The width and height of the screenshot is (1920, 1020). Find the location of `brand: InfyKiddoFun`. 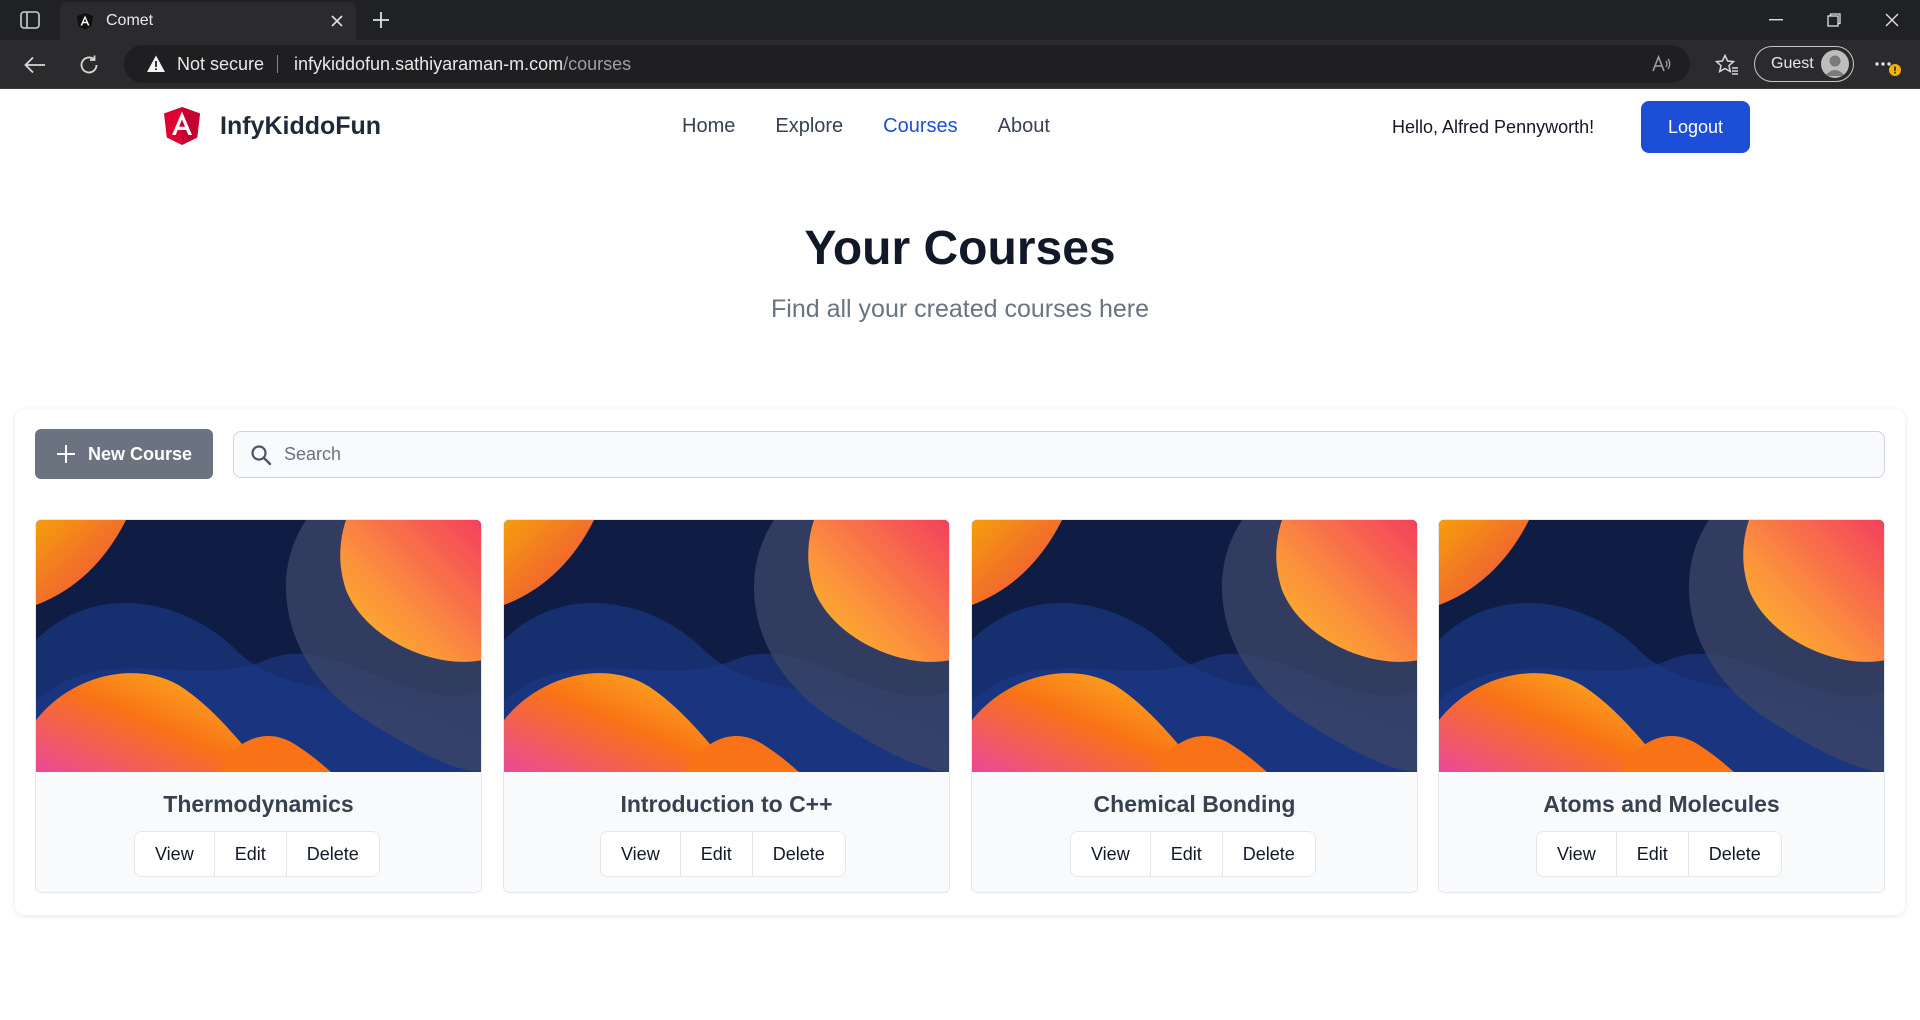

brand: InfyKiddoFun is located at coordinates (272, 126).